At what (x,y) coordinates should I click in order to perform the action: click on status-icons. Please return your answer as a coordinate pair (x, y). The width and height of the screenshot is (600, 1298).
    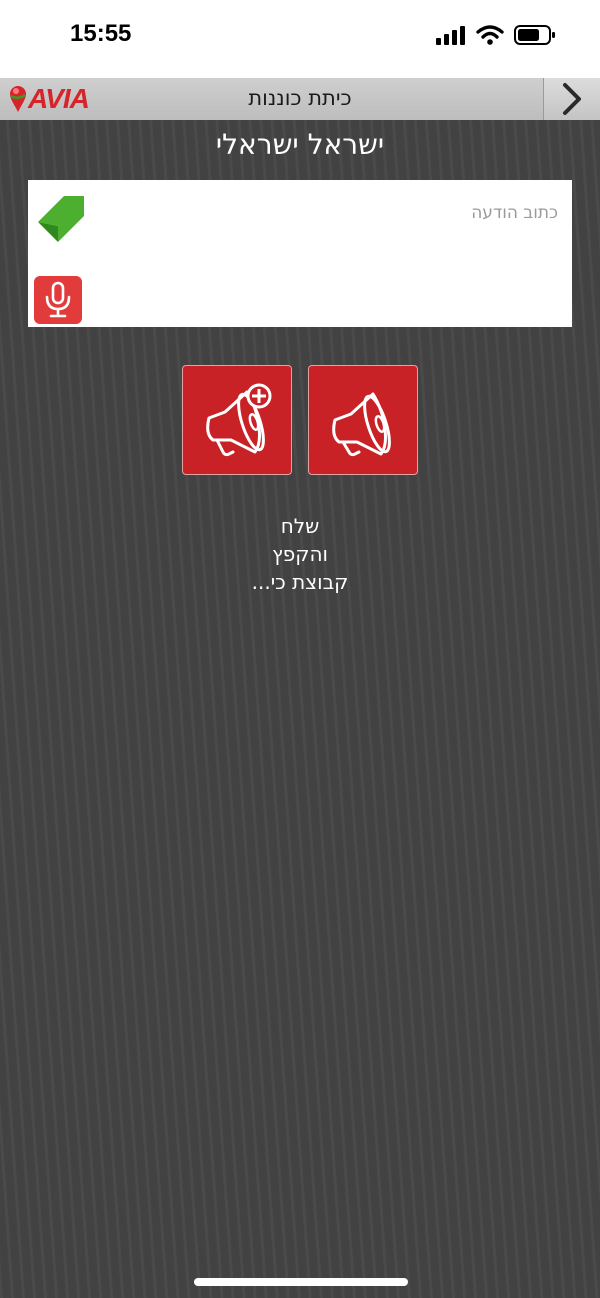
    Looking at the image, I should click on (496, 35).